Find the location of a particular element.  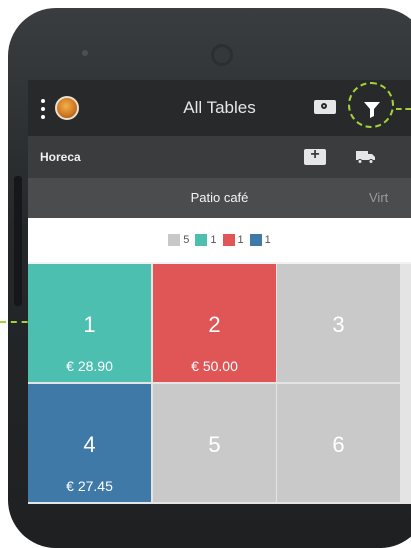

table-amount: € 27.45 is located at coordinates (89, 486).